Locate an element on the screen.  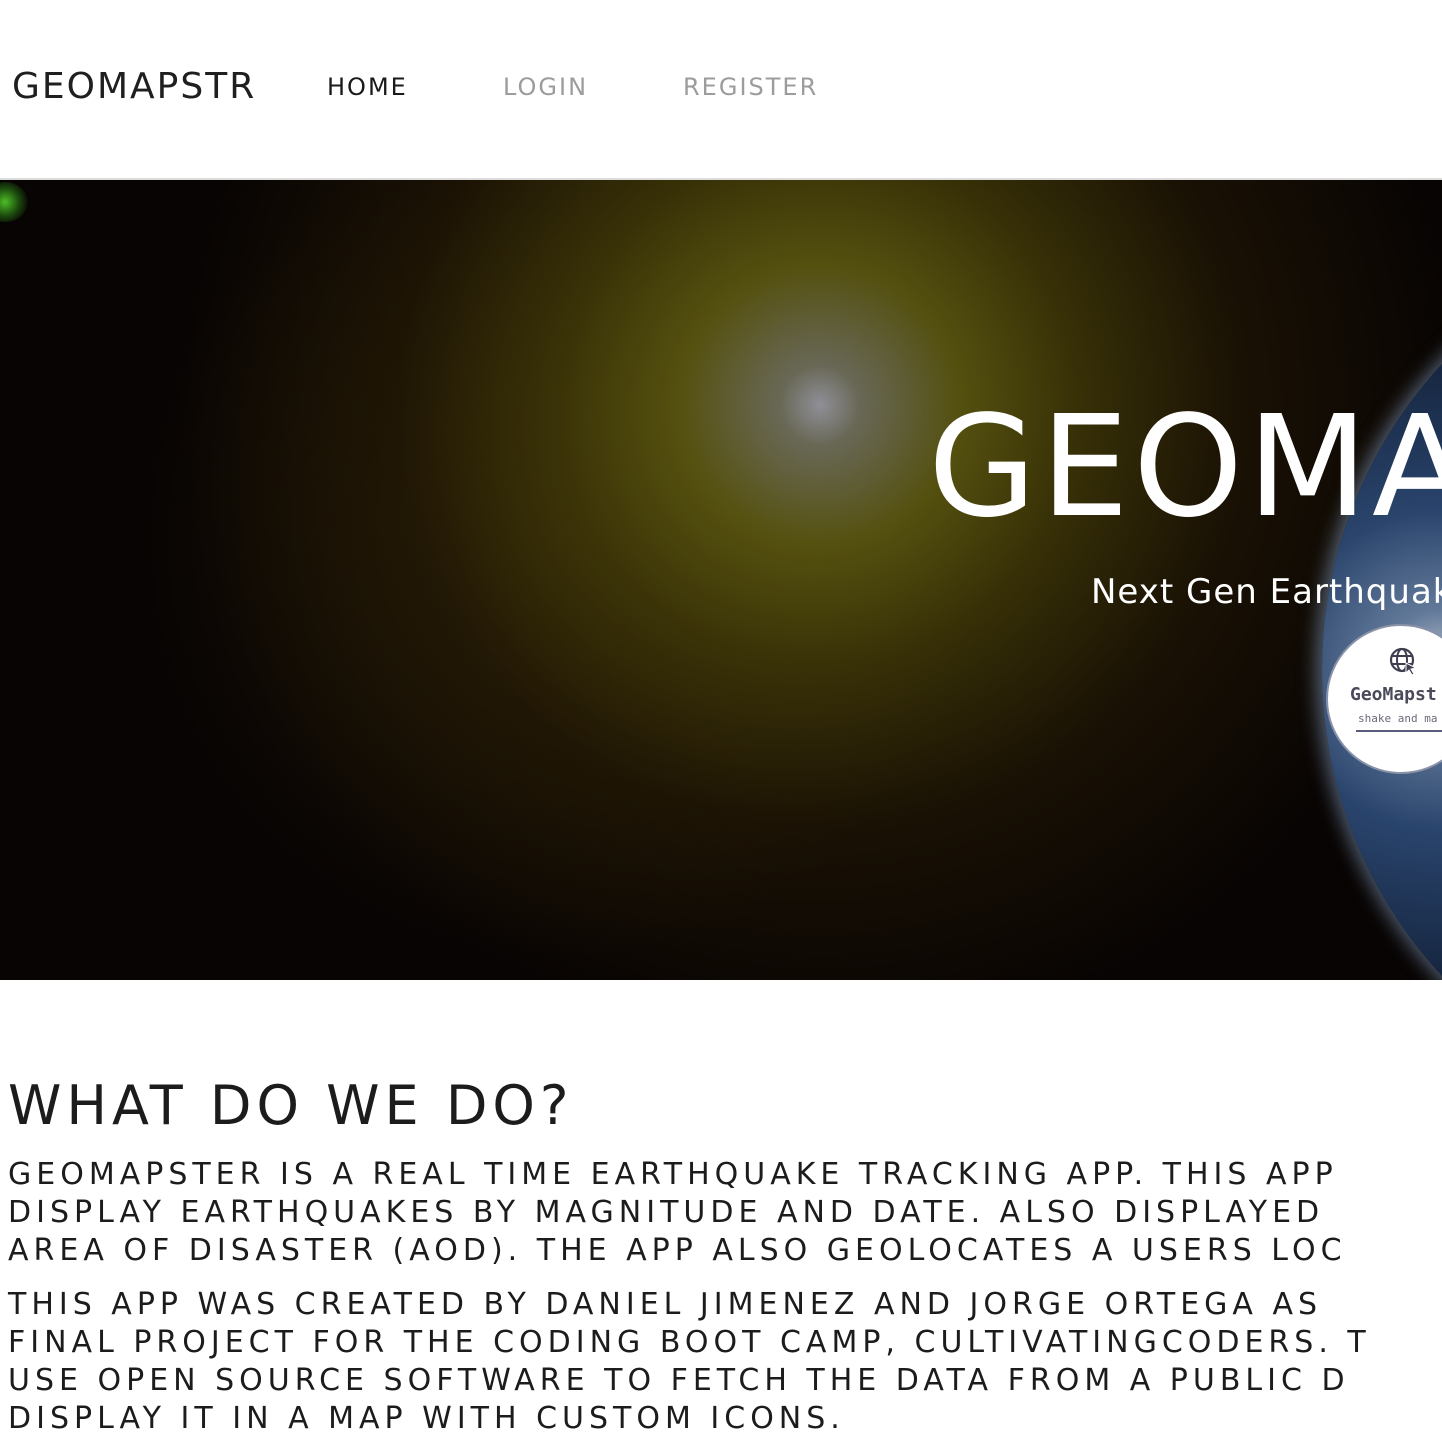
nav-link-login: LOGIN is located at coordinates (545, 87).